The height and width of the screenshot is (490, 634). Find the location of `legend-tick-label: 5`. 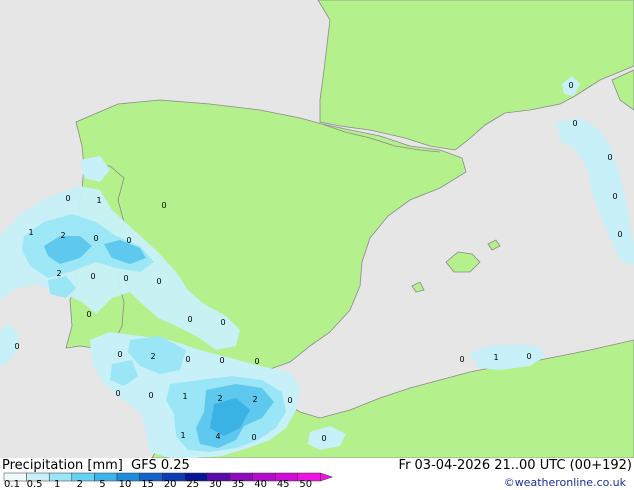

legend-tick-label: 5 is located at coordinates (102, 484).